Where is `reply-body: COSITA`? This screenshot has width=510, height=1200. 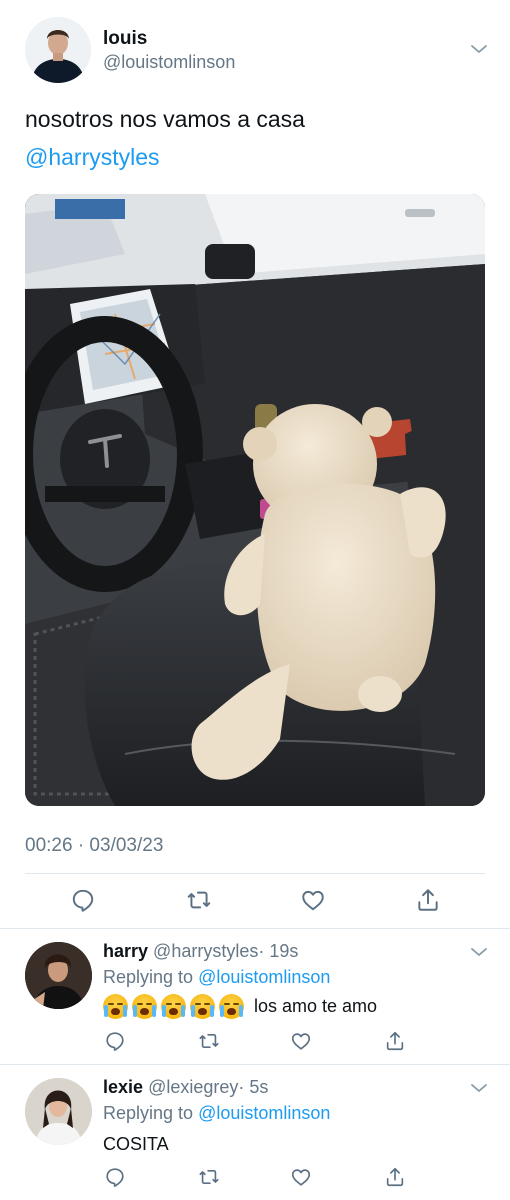 reply-body: COSITA is located at coordinates (136, 1144).